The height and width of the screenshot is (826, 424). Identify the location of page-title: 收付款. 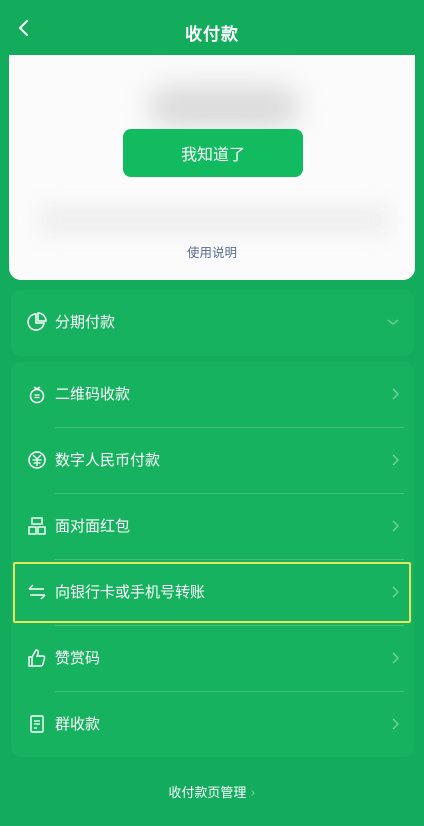
(212, 35).